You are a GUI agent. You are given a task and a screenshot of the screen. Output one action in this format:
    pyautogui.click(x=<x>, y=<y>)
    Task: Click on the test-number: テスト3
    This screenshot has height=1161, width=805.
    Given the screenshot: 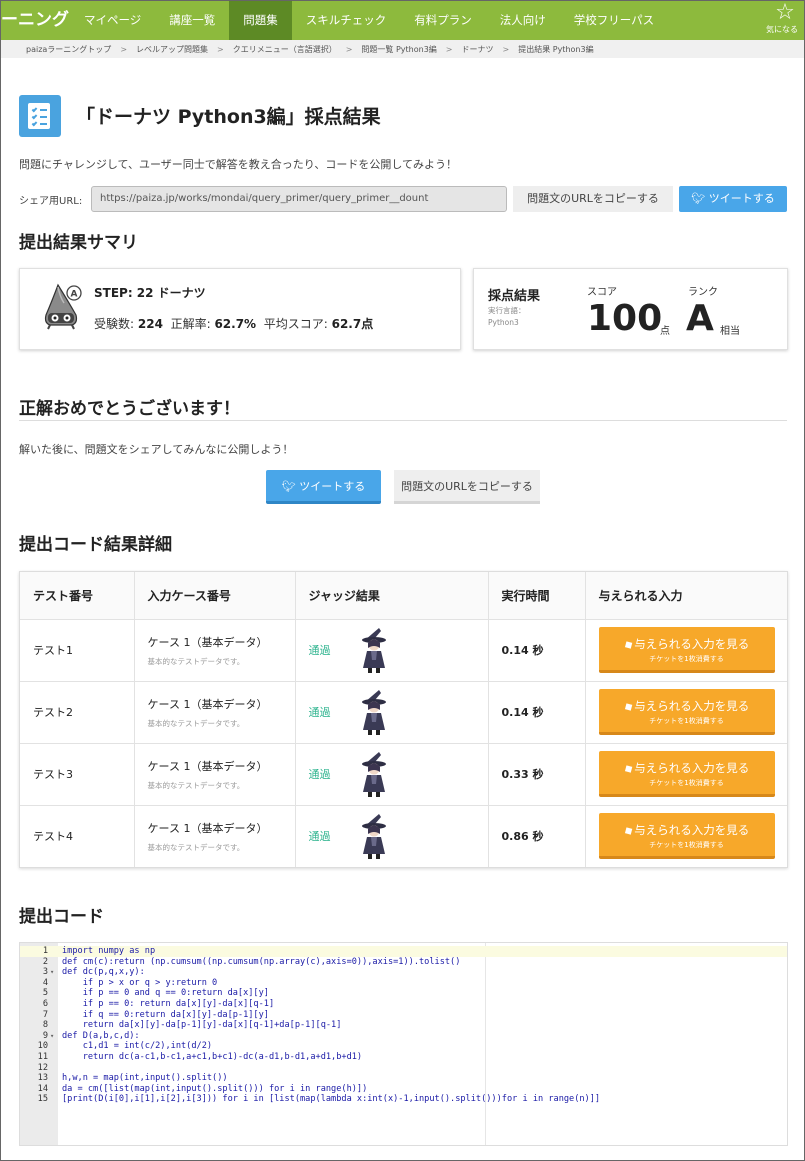 What is the action you would take?
    pyautogui.click(x=77, y=774)
    